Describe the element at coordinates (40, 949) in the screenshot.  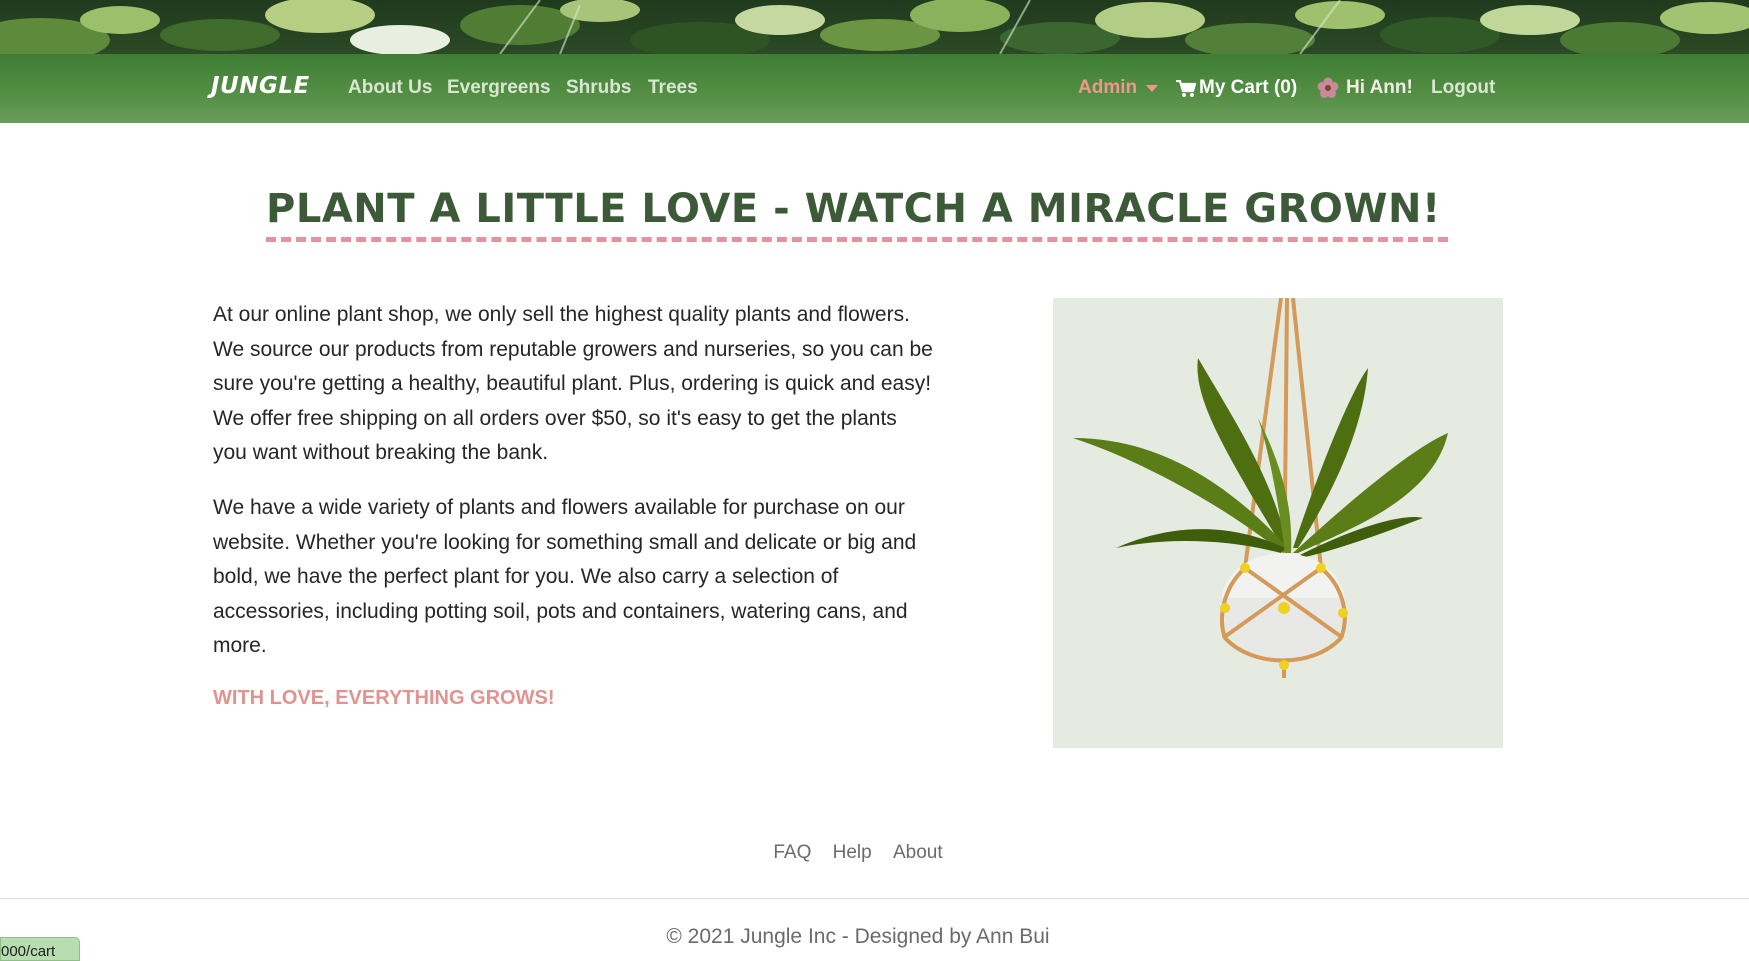
I see `link-status-tooltip: 000/cart` at that location.